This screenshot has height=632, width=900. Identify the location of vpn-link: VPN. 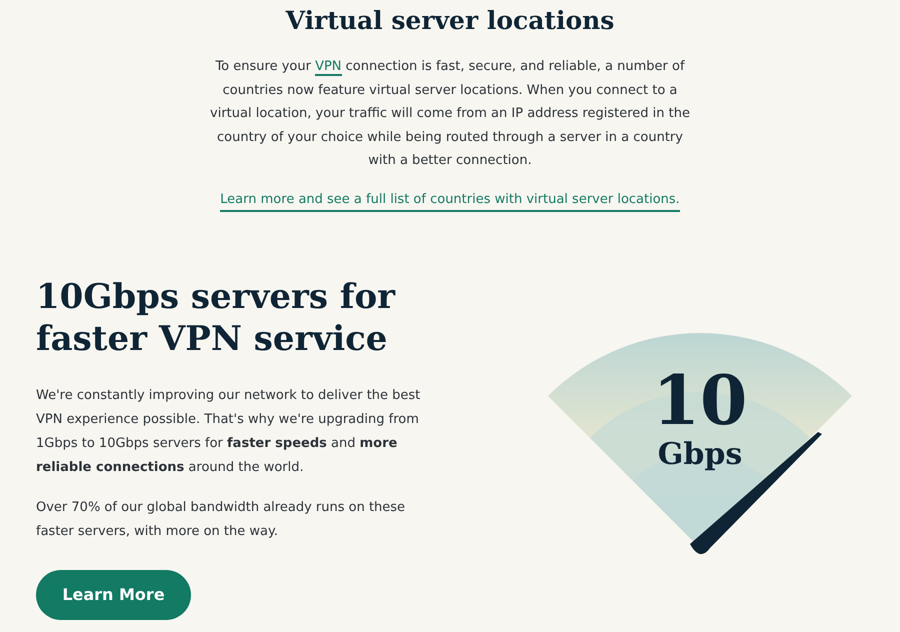
(328, 67).